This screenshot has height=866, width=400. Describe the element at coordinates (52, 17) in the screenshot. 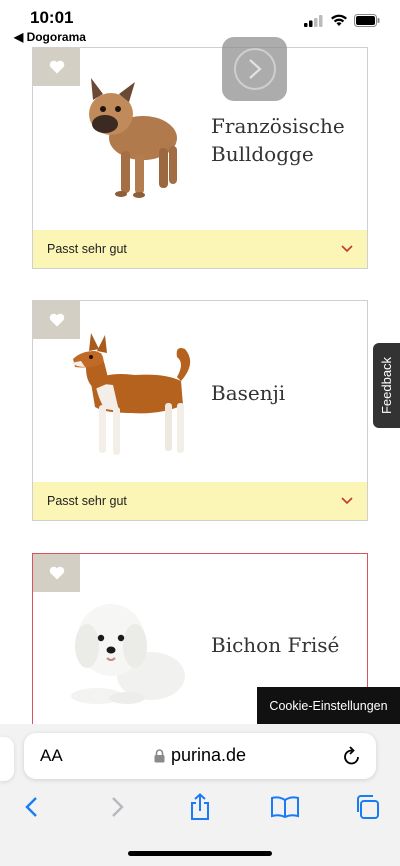

I see `clock: 10:01` at that location.